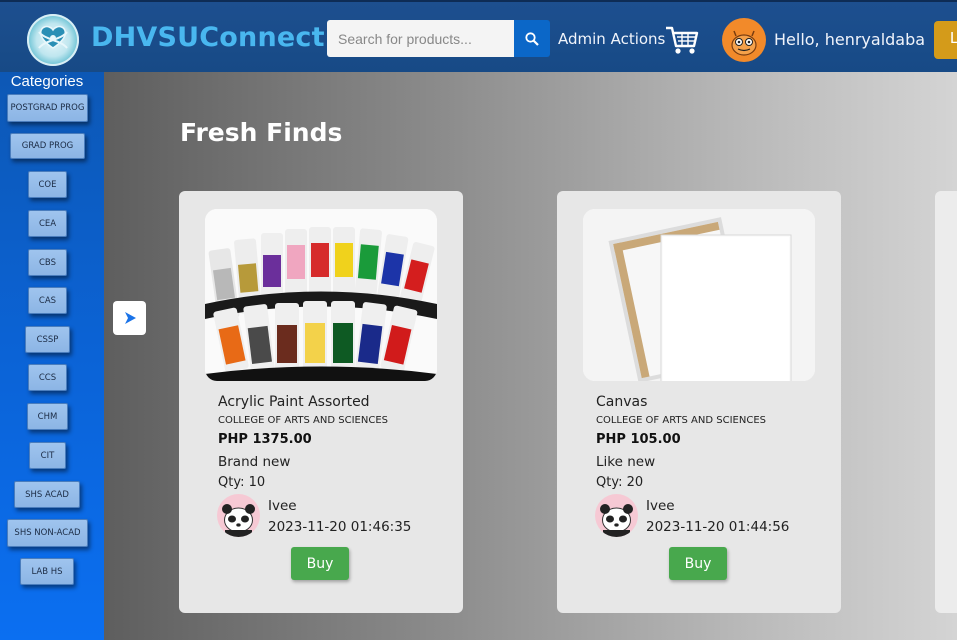 This screenshot has height=640, width=957. I want to click on top-header: DHVSUConnect Admin Actions Hel, so click(478, 36).